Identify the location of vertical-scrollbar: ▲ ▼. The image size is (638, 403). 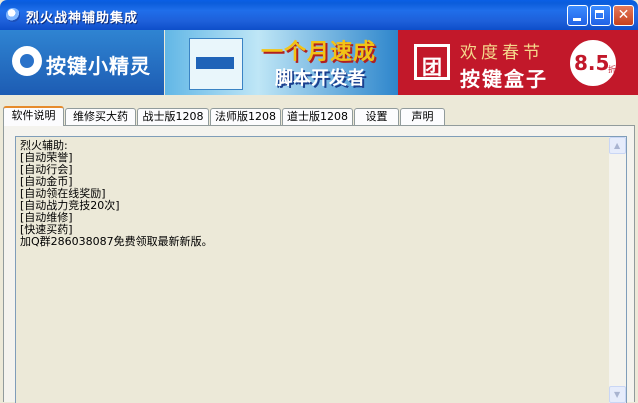
(617, 270).